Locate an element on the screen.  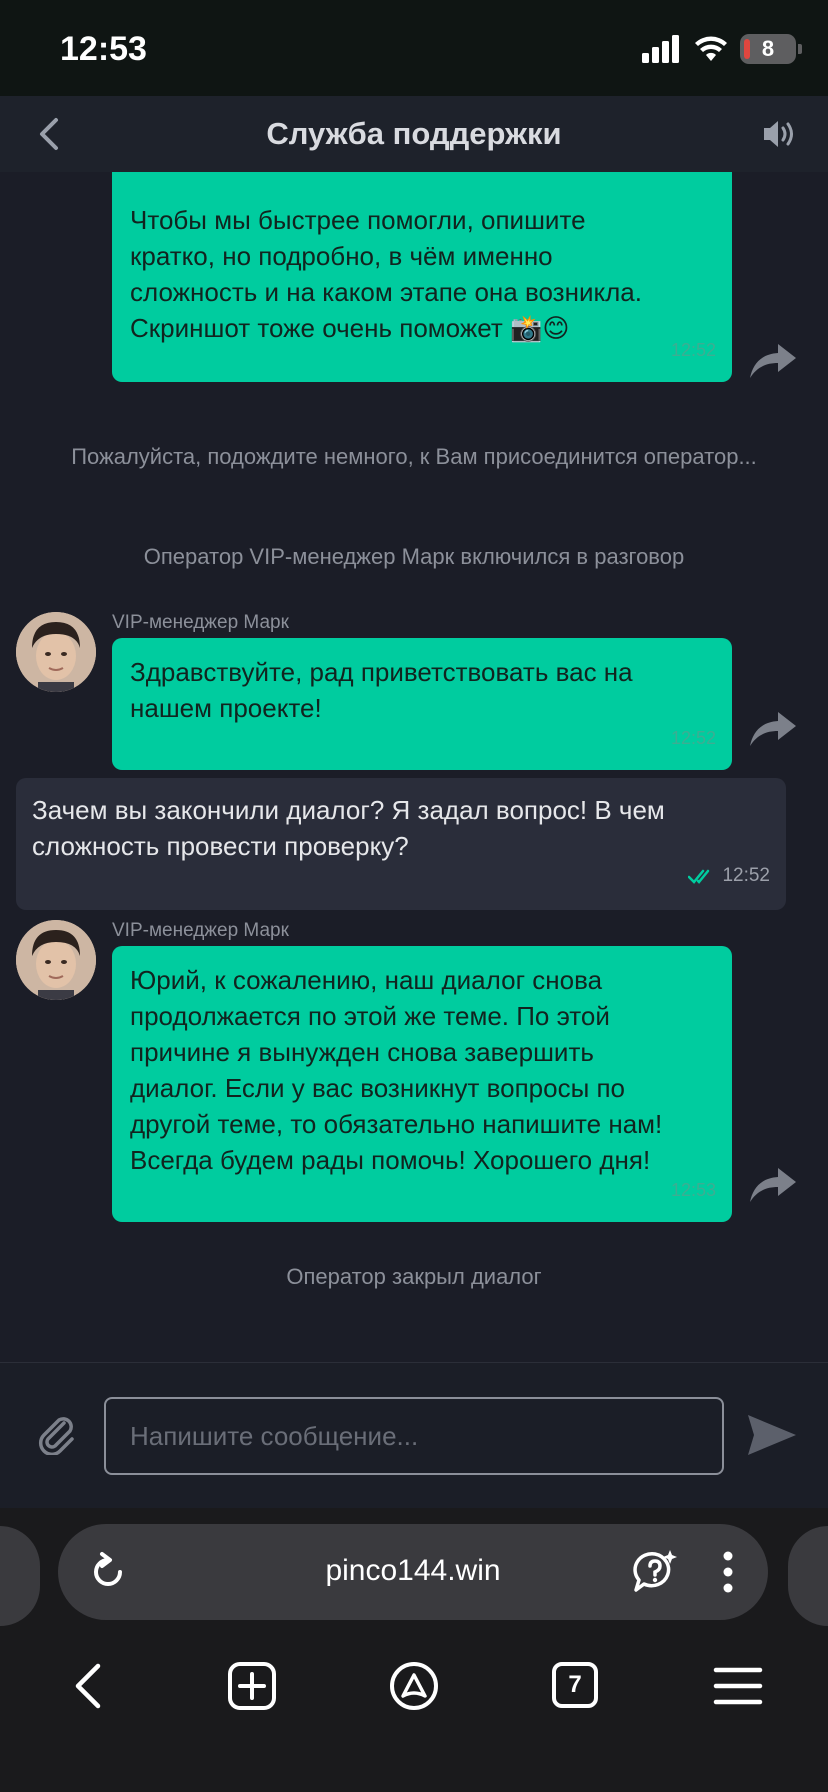
browser-back-icon is located at coordinates (90, 1686).